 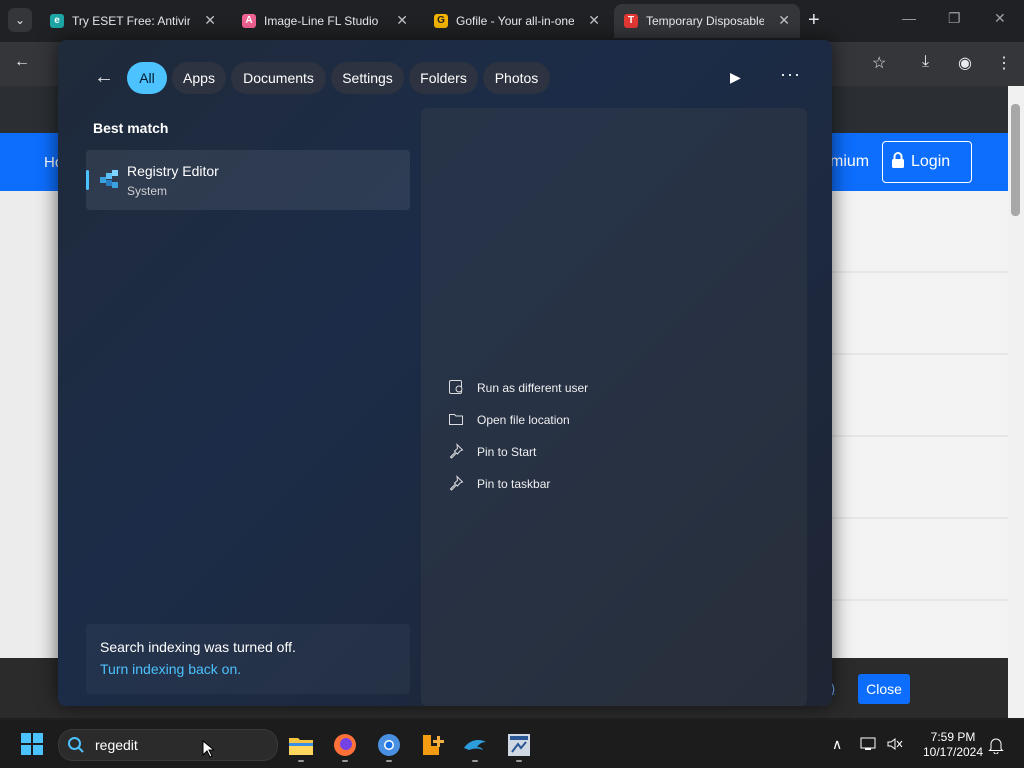 I want to click on webpage-left-edge, so click(x=29, y=424).